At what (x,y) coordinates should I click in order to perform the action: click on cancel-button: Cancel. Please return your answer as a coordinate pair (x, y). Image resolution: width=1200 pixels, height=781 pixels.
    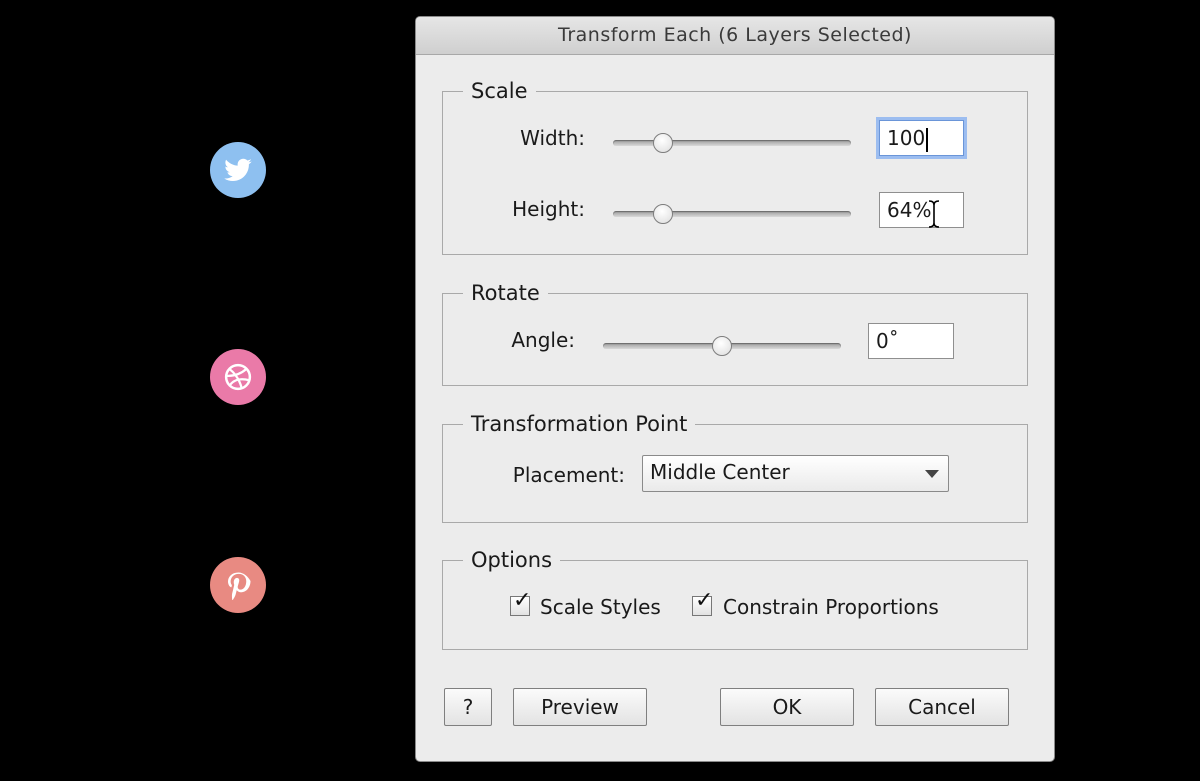
    Looking at the image, I should click on (942, 707).